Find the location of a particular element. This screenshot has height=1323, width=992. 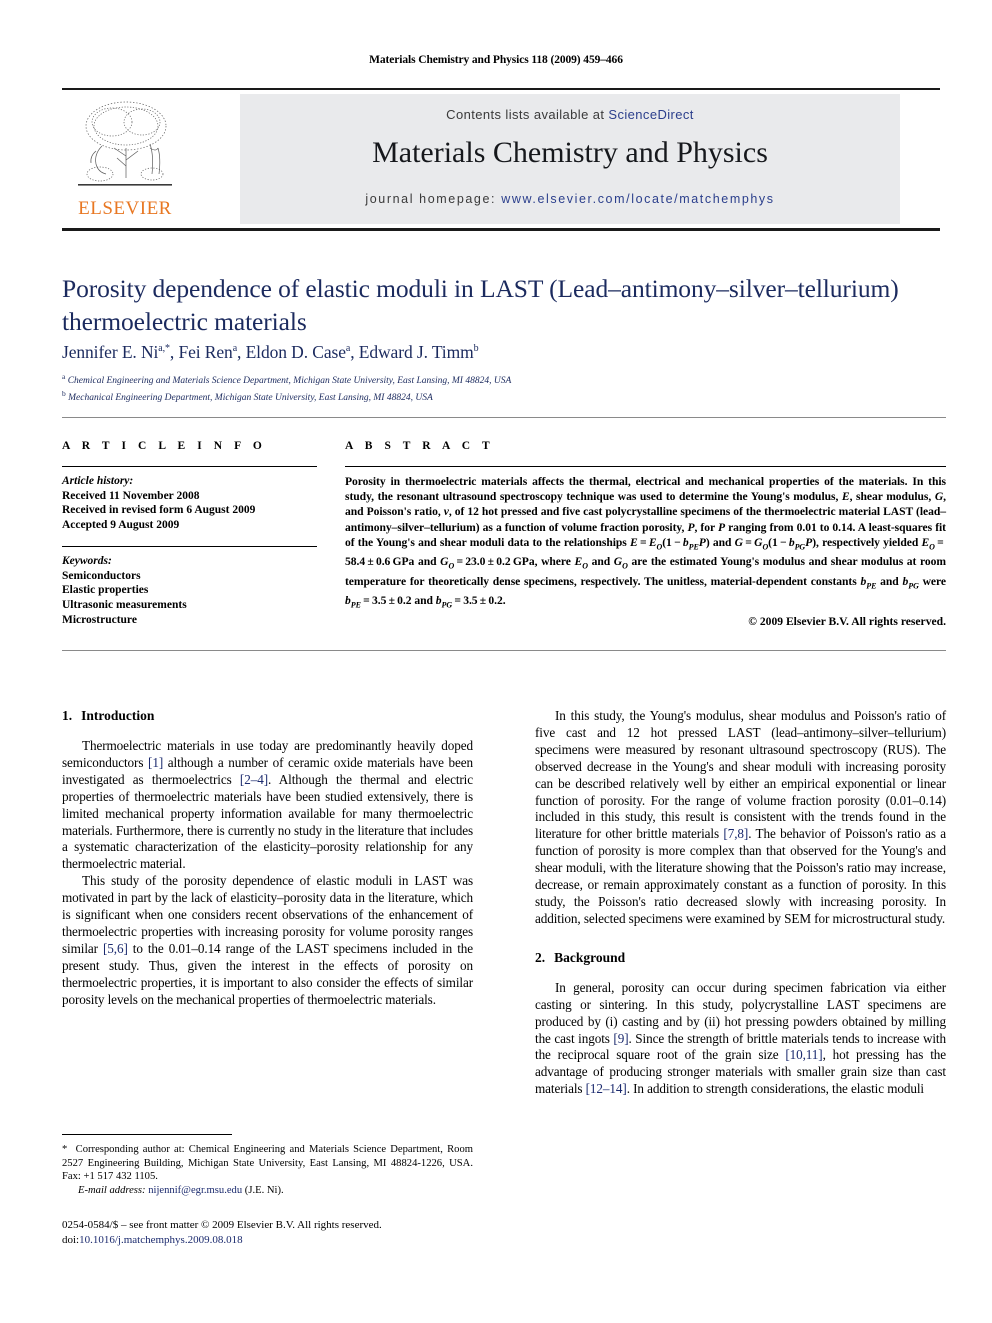

section-number: 1. is located at coordinates (67, 715).